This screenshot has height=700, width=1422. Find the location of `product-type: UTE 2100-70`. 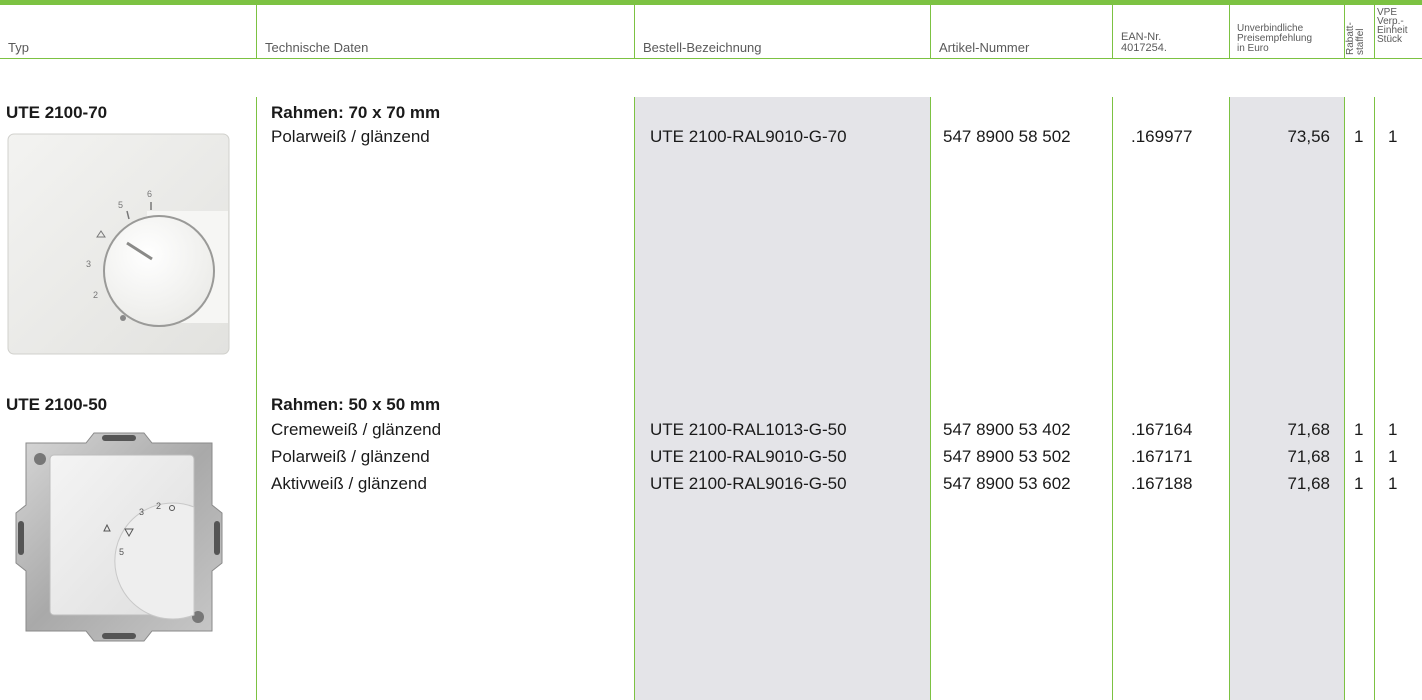

product-type: UTE 2100-70 is located at coordinates (57, 112).